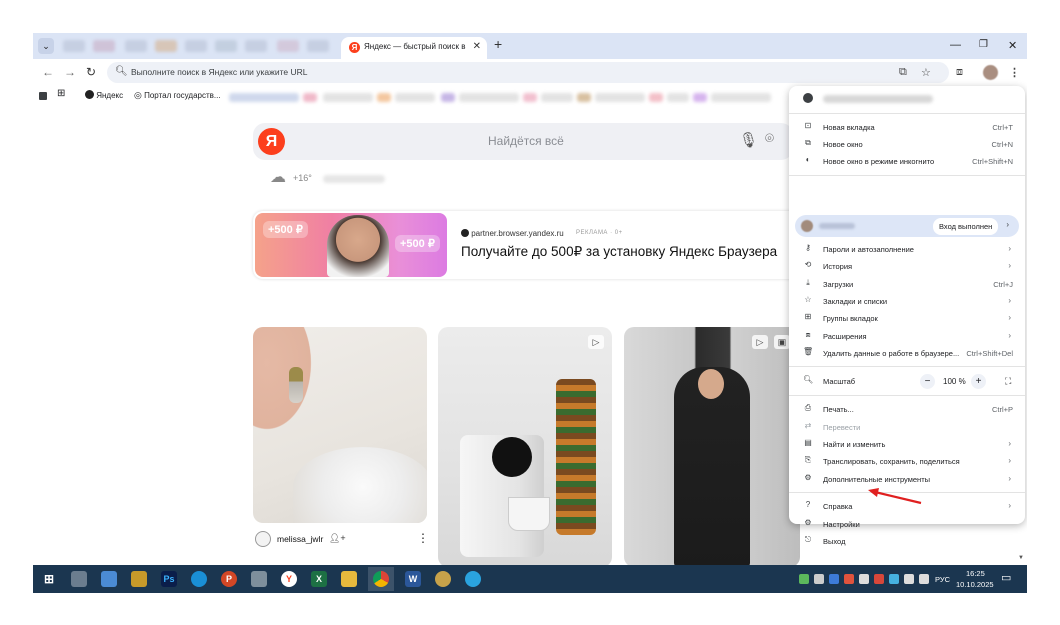 The height and width of the screenshot is (625, 1060). What do you see at coordinates (975, 584) in the screenshot?
I see `clock-date: 10.10.2025` at bounding box center [975, 584].